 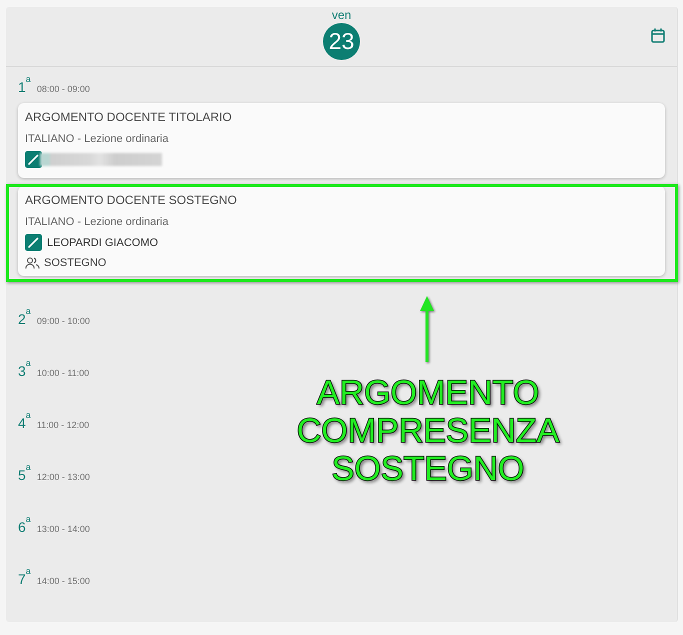 What do you see at coordinates (24, 423) in the screenshot?
I see `period-number: 4$^{a}$` at bounding box center [24, 423].